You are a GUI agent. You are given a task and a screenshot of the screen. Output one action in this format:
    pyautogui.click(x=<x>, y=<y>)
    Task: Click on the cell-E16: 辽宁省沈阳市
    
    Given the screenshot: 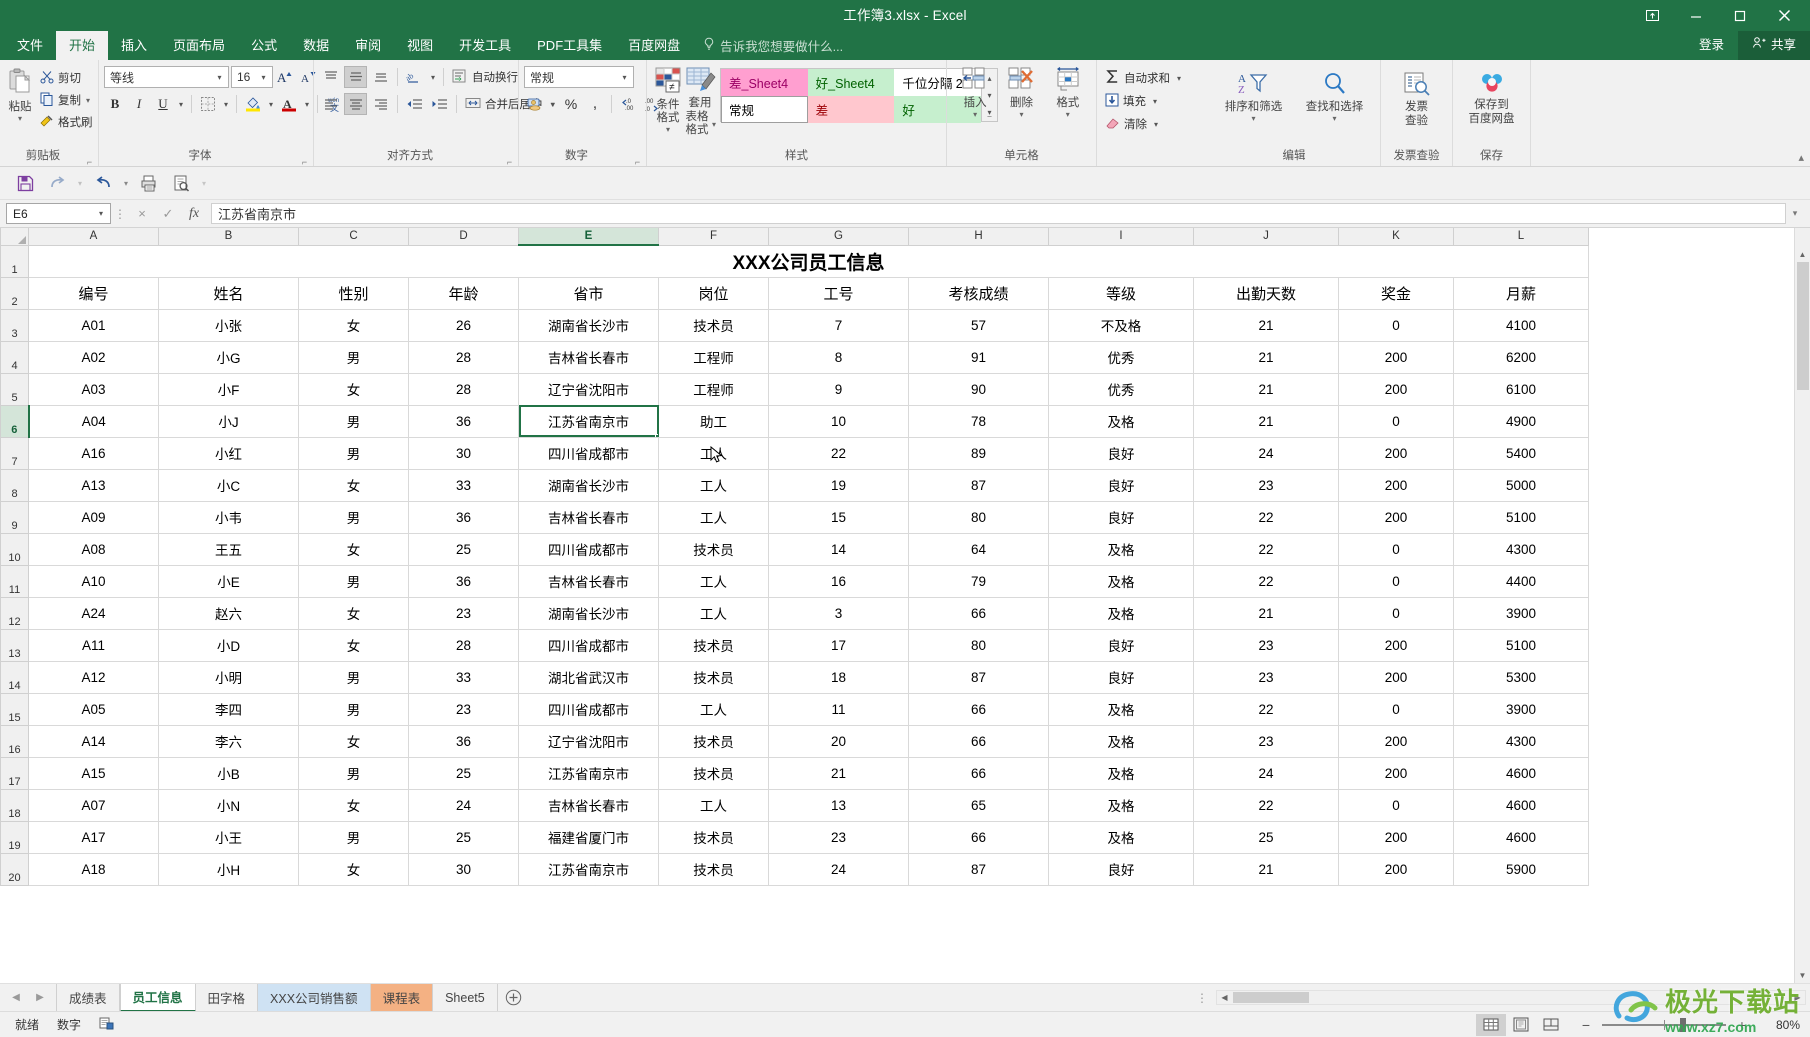 What is the action you would take?
    pyautogui.click(x=588, y=741)
    